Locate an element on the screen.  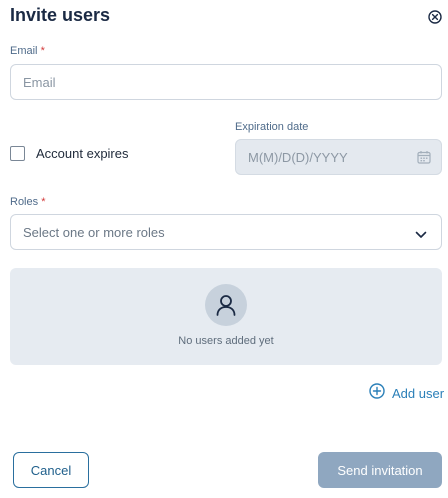
email-field: Email is located at coordinates (226, 82).